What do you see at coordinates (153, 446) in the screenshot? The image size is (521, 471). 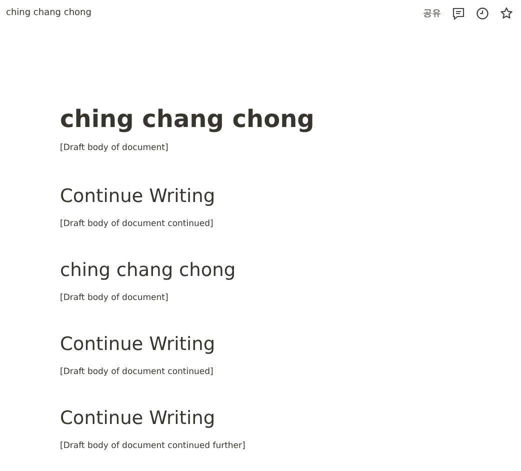 I see `body-text: [Draft body of document continued further]` at bounding box center [153, 446].